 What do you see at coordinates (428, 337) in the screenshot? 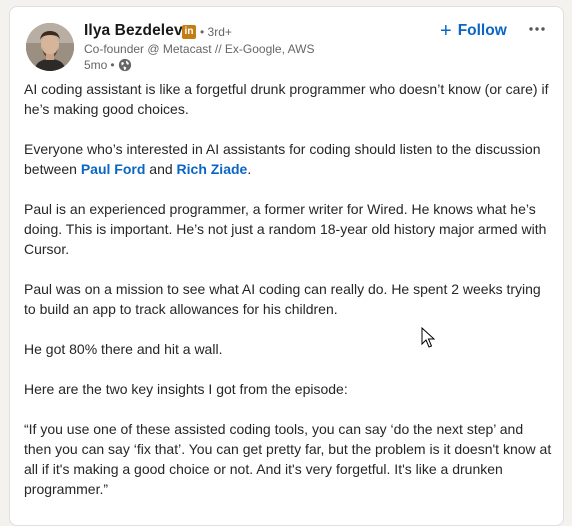
I see `mouse-pointer-icon` at bounding box center [428, 337].